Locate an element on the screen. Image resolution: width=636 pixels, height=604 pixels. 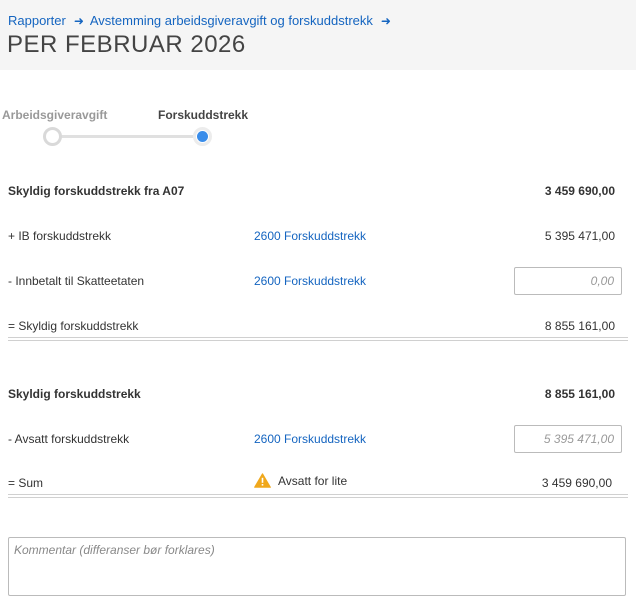
owed-row: = Skyldig forskuddstrekk 8 855 161,00 is located at coordinates (318, 326).